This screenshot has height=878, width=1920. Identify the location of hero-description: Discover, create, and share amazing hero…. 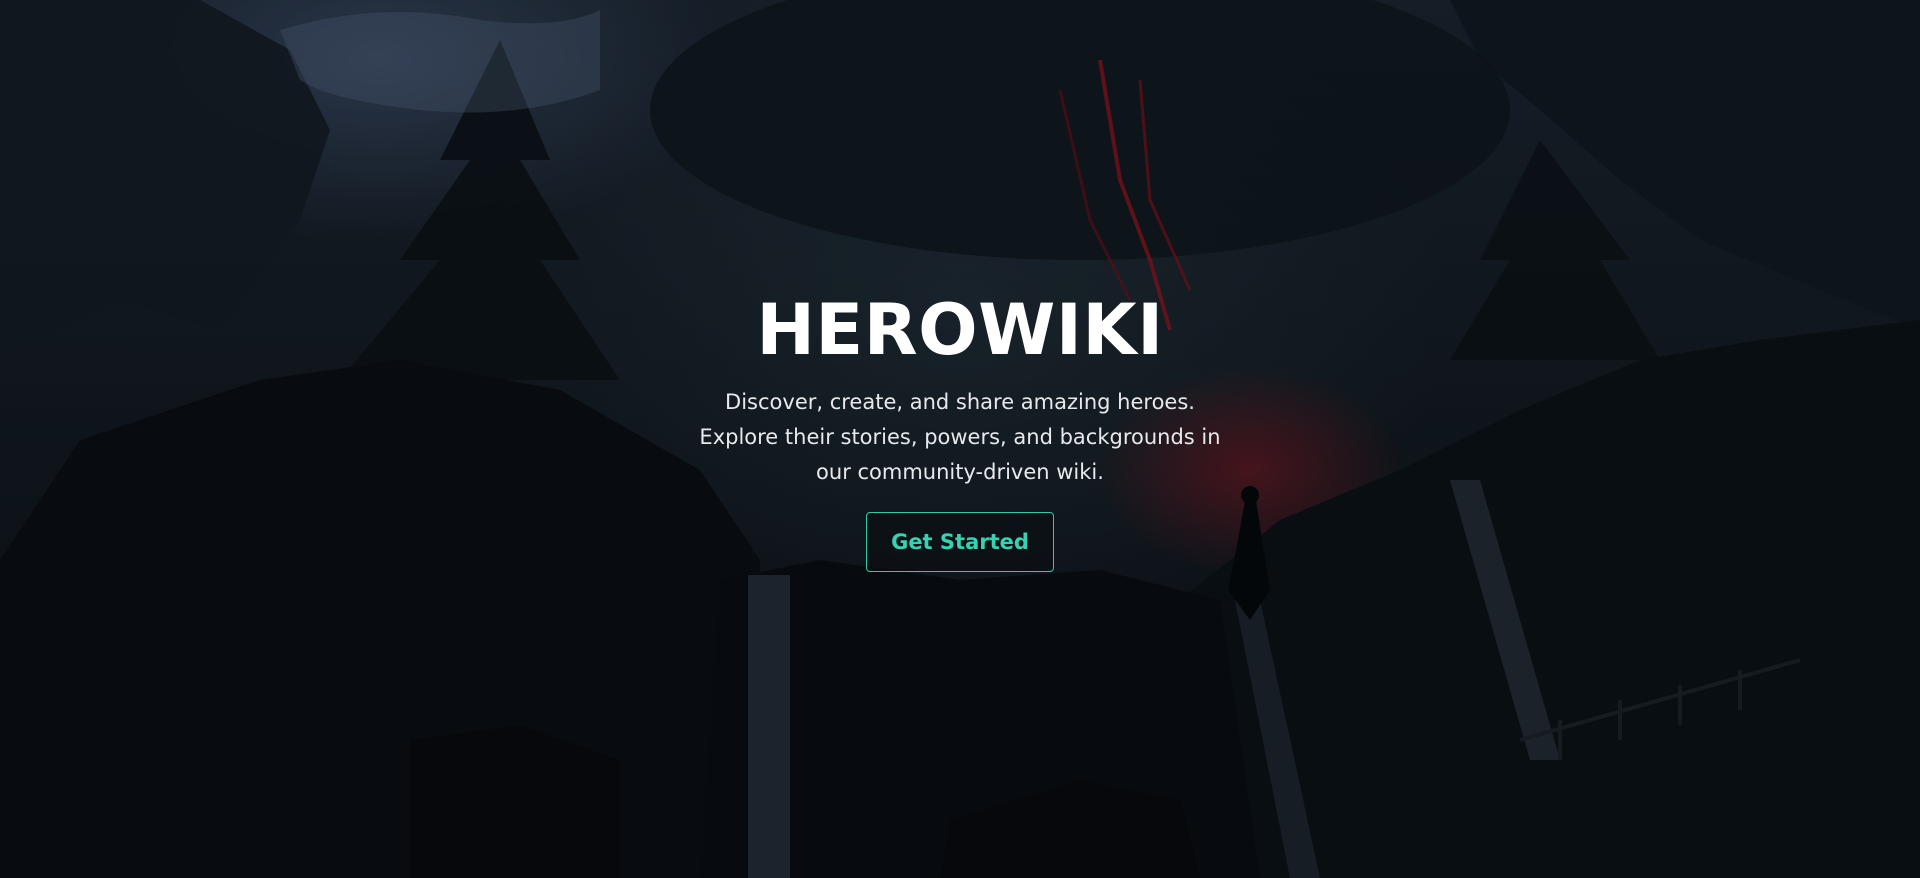
(960, 437).